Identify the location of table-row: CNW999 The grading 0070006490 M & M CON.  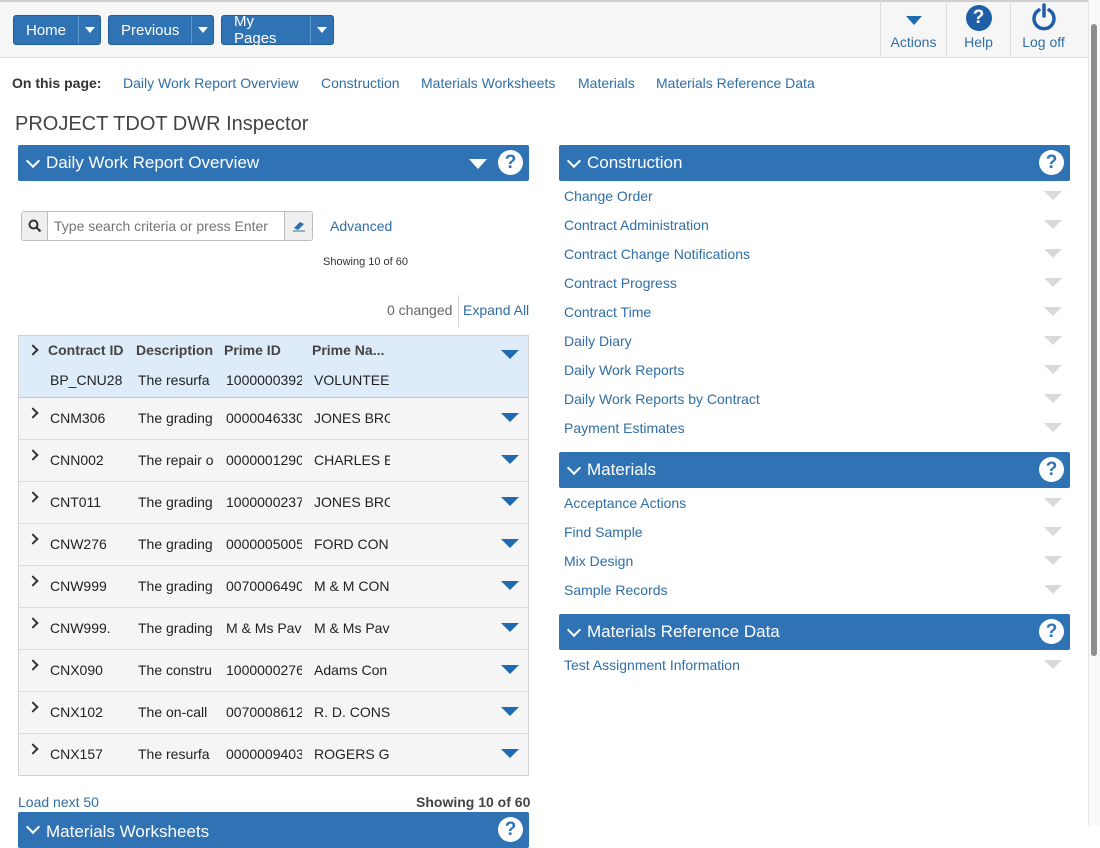
(273, 587).